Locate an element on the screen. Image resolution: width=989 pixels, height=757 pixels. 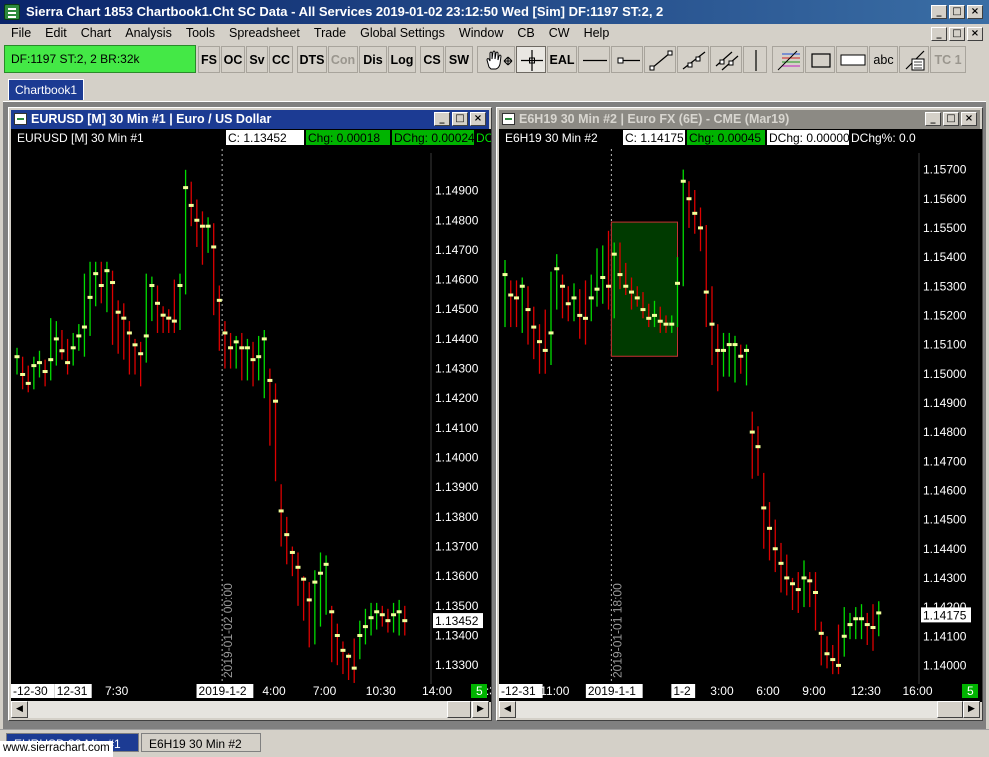
menu-cw: CW is located at coordinates (559, 33).